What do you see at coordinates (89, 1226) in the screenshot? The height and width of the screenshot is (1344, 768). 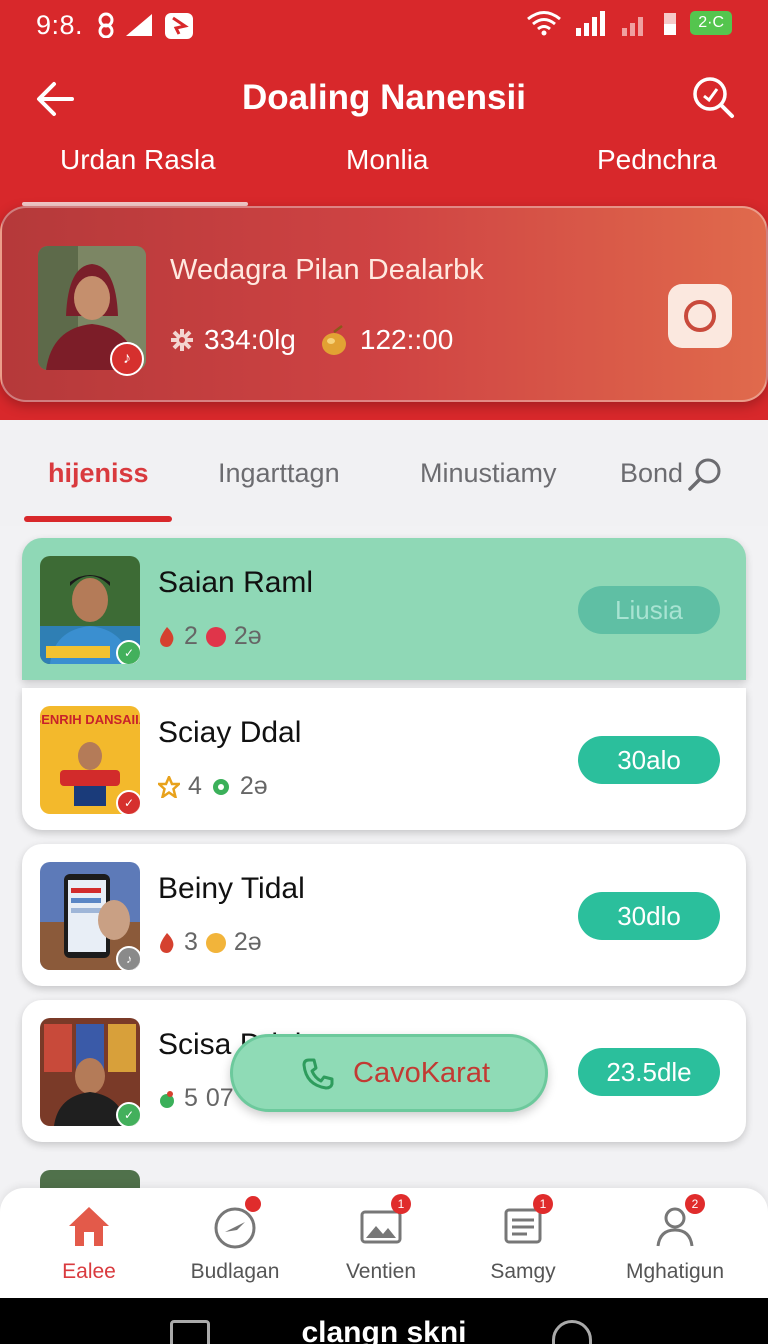 I see `home-icon` at bounding box center [89, 1226].